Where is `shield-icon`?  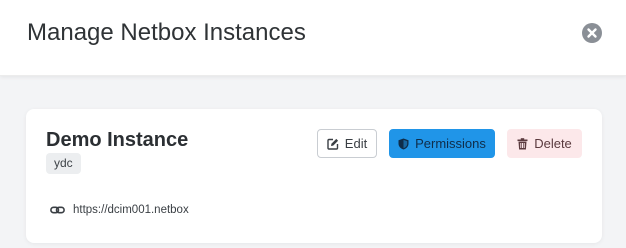
shield-icon is located at coordinates (403, 143).